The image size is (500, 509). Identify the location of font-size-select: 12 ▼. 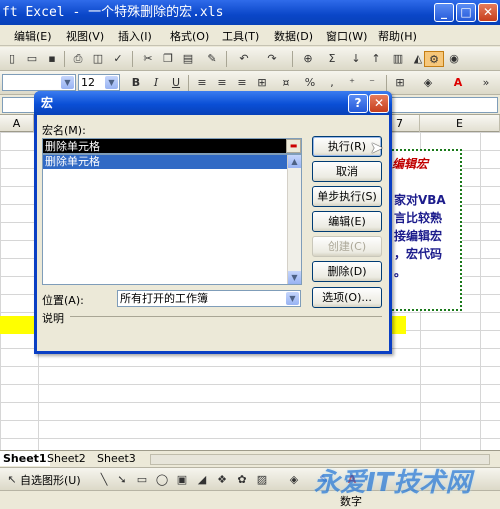
(99, 82).